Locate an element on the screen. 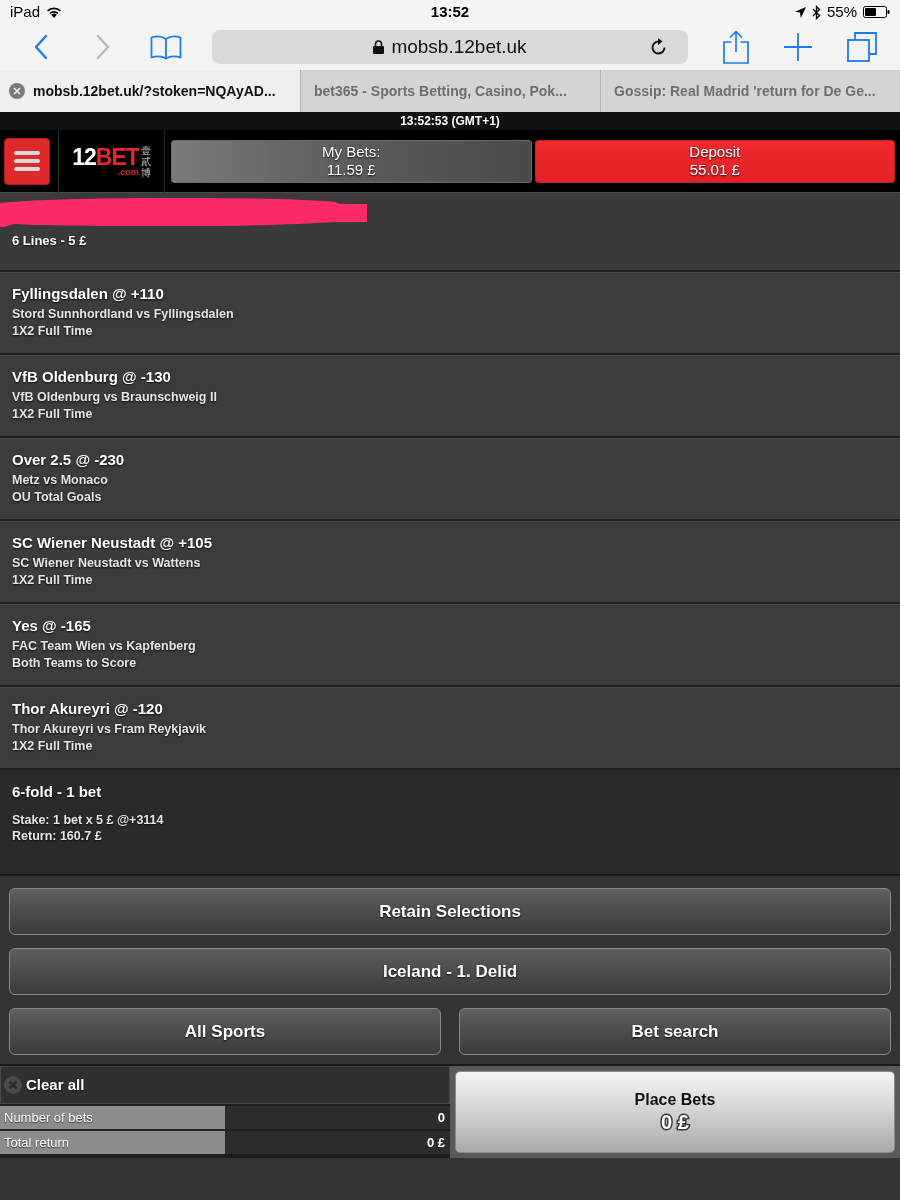  match-name: VfB Oldenburg vs Braunschweig II is located at coordinates (114, 397).